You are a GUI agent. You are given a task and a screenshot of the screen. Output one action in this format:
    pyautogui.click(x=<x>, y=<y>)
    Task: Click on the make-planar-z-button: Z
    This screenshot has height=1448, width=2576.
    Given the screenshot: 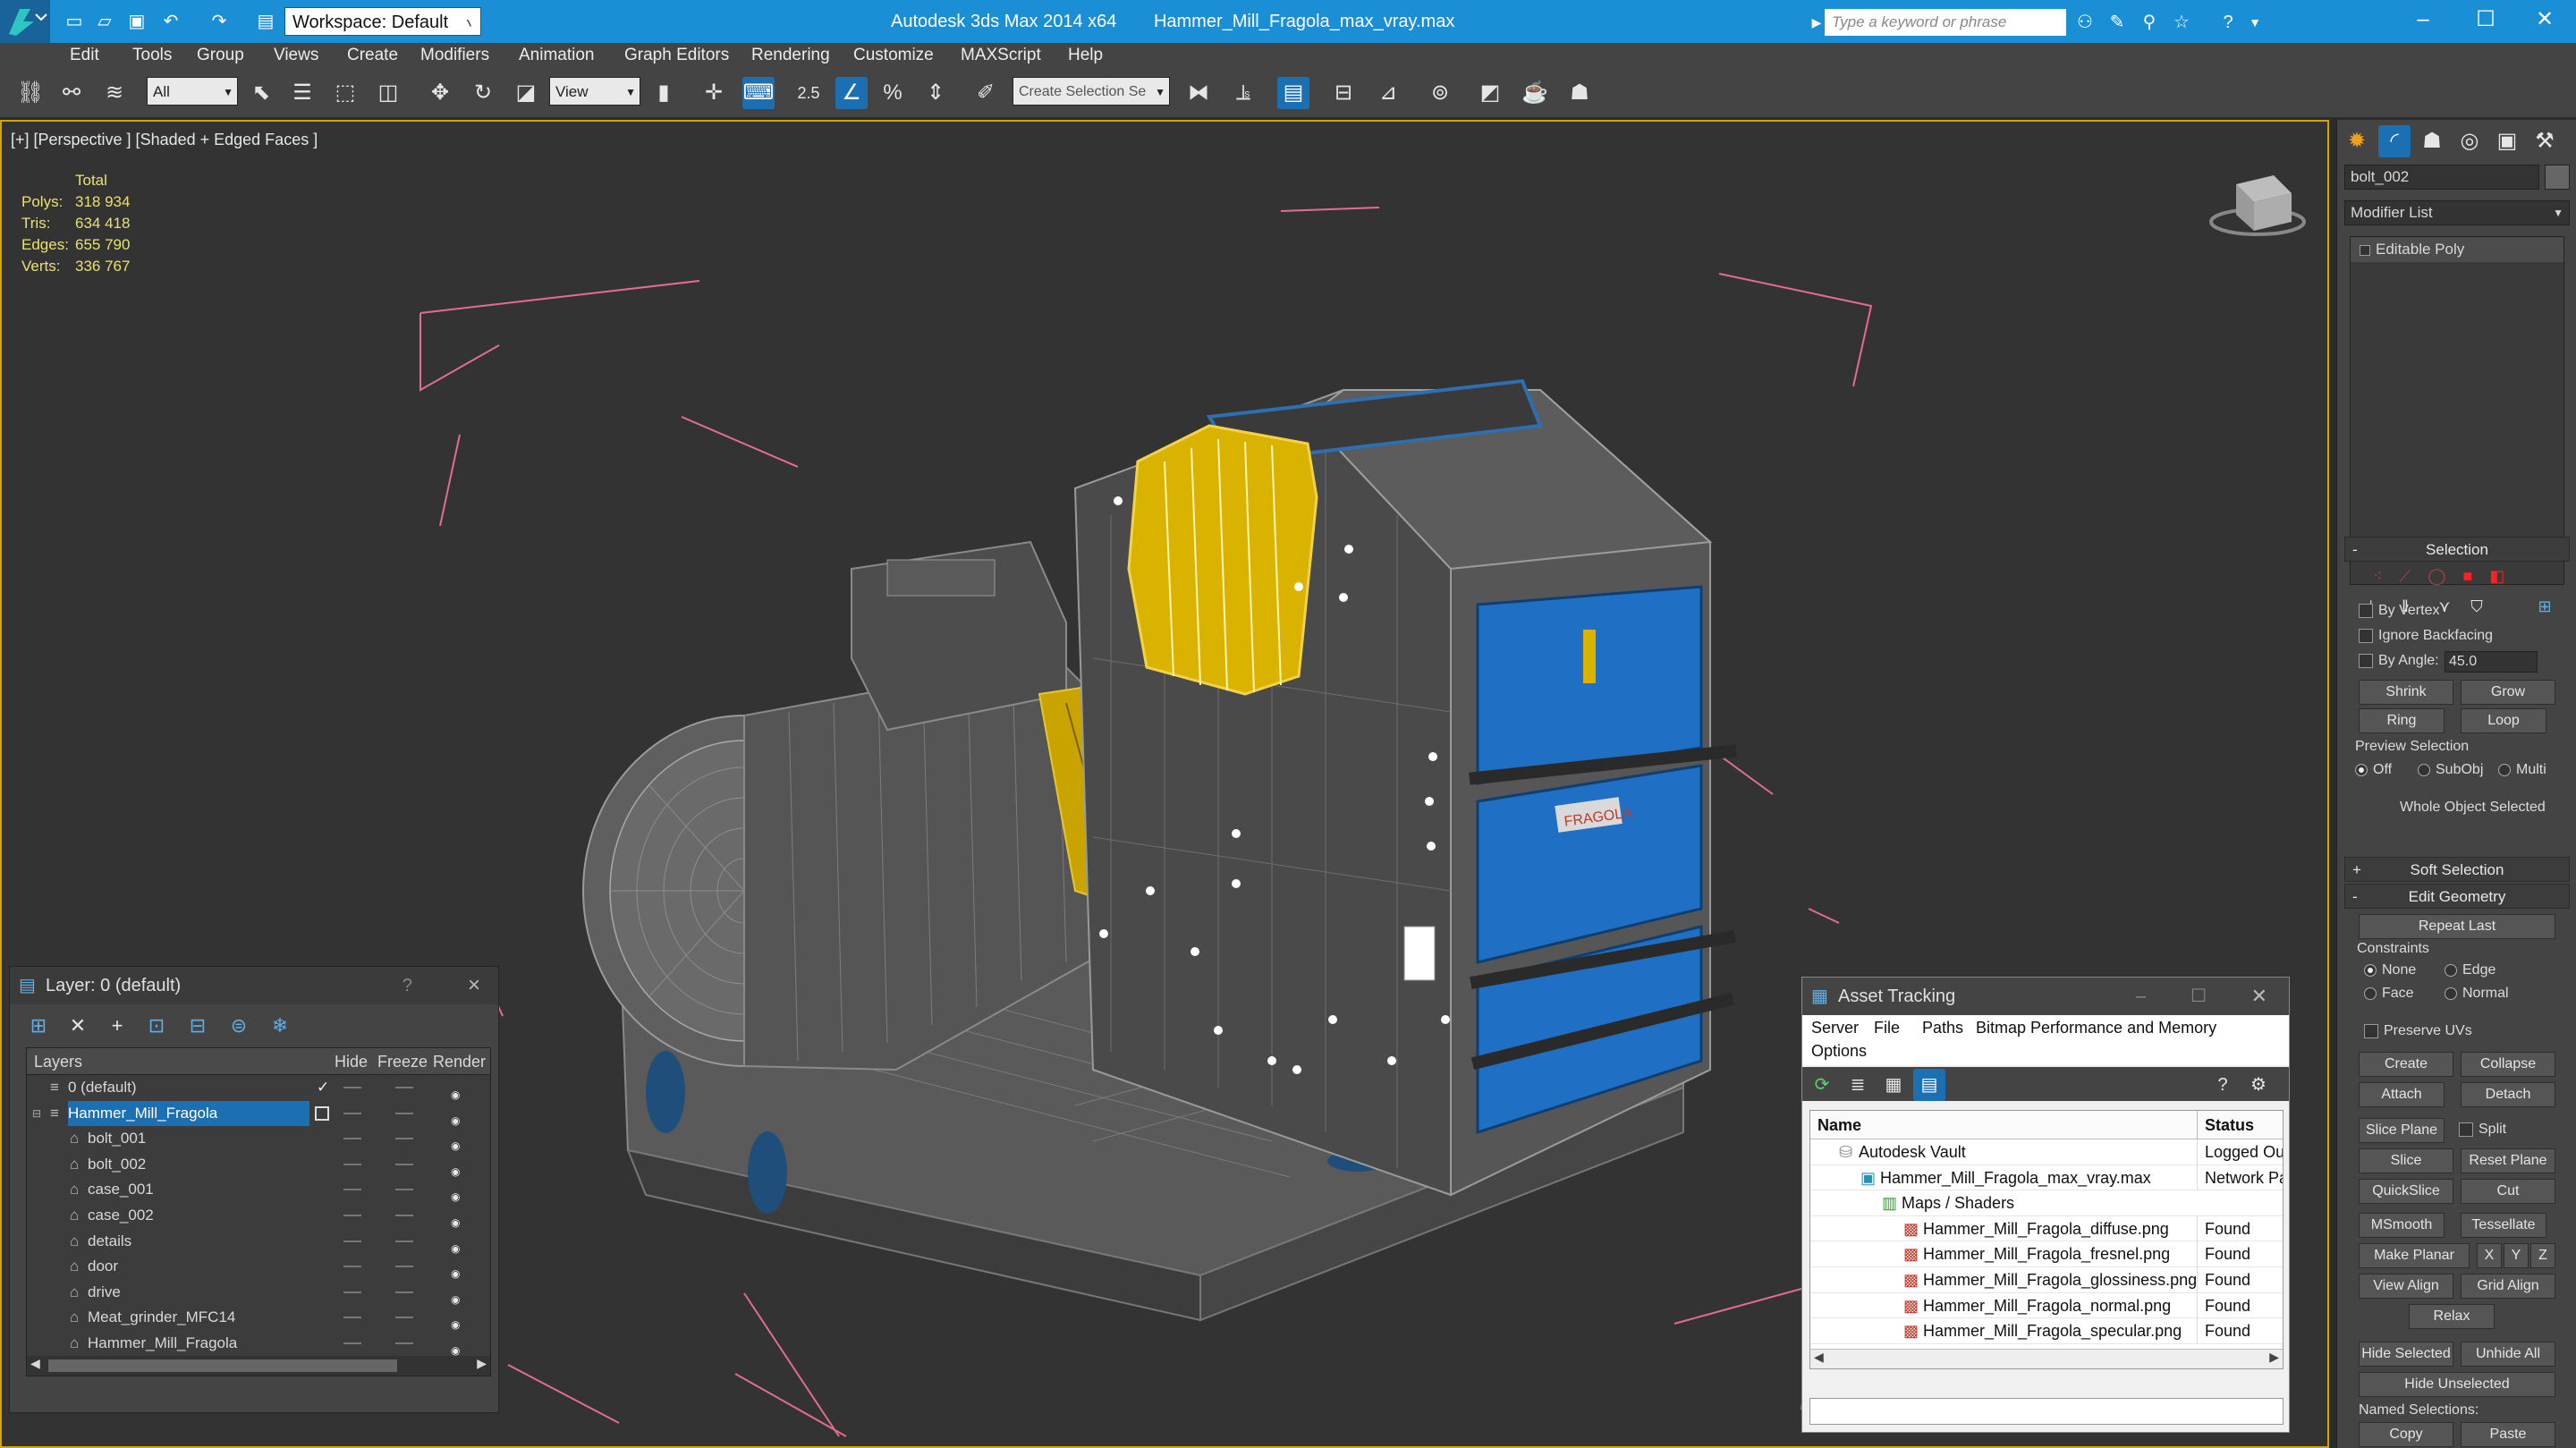 What is the action you would take?
    pyautogui.click(x=2542, y=1255)
    